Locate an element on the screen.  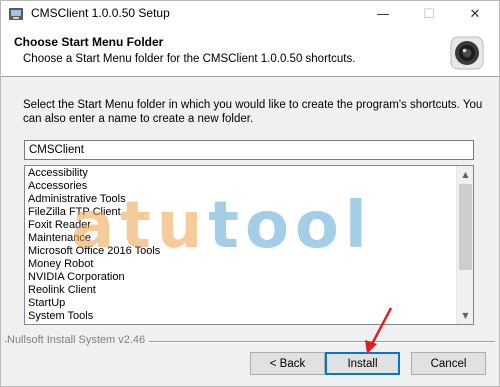
vertical-scrollbar: ▲ ▼ is located at coordinates (464, 245).